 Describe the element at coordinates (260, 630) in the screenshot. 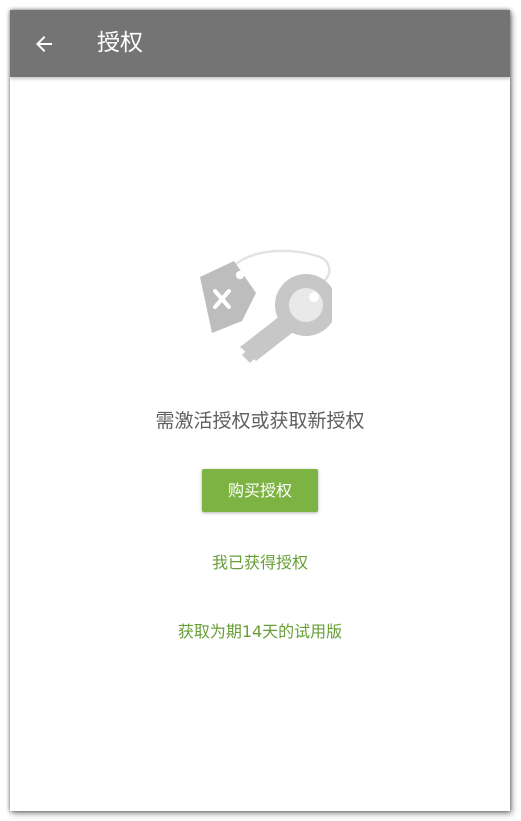

I see `get-trial-link: 获取为期14天的试用版` at that location.